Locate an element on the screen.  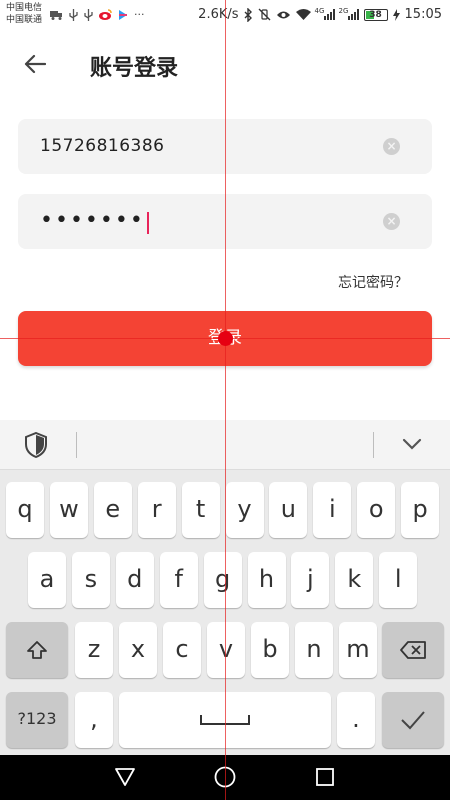
key-s: s is located at coordinates (90, 580).